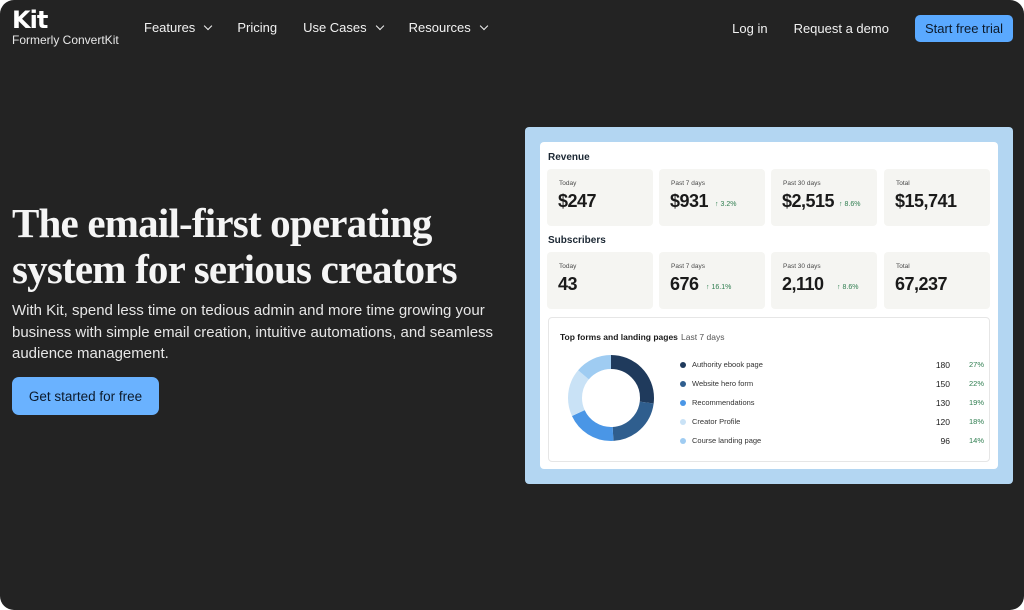  Describe the element at coordinates (439, 27) in the screenshot. I see `nav-resources-label: Resources` at that location.